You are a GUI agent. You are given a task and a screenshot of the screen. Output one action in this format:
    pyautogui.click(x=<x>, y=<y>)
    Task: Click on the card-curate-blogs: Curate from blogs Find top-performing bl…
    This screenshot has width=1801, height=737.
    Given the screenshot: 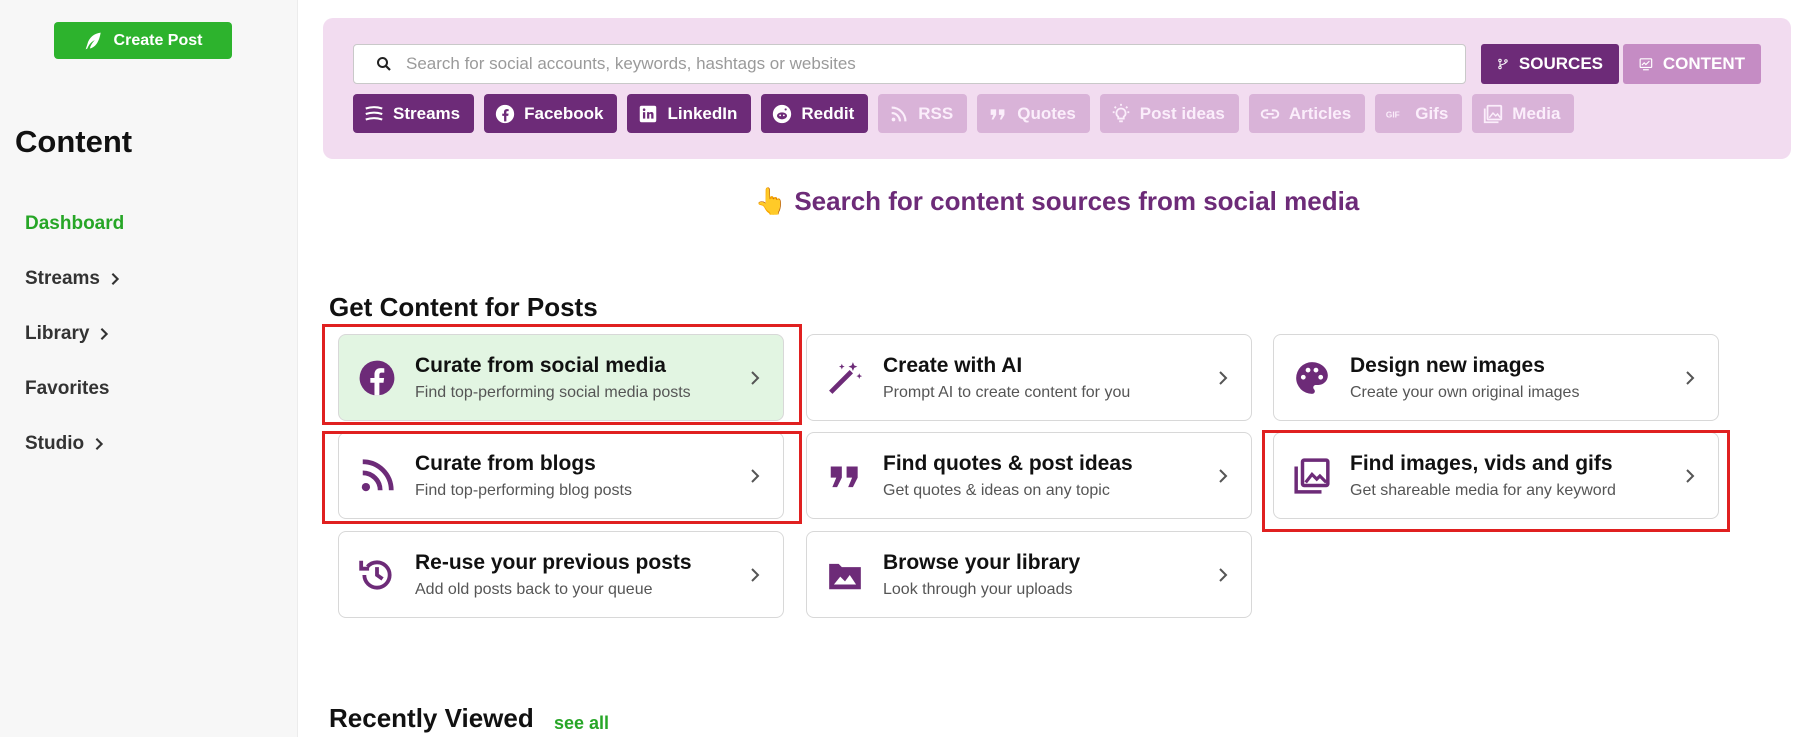 What is the action you would take?
    pyautogui.click(x=561, y=475)
    